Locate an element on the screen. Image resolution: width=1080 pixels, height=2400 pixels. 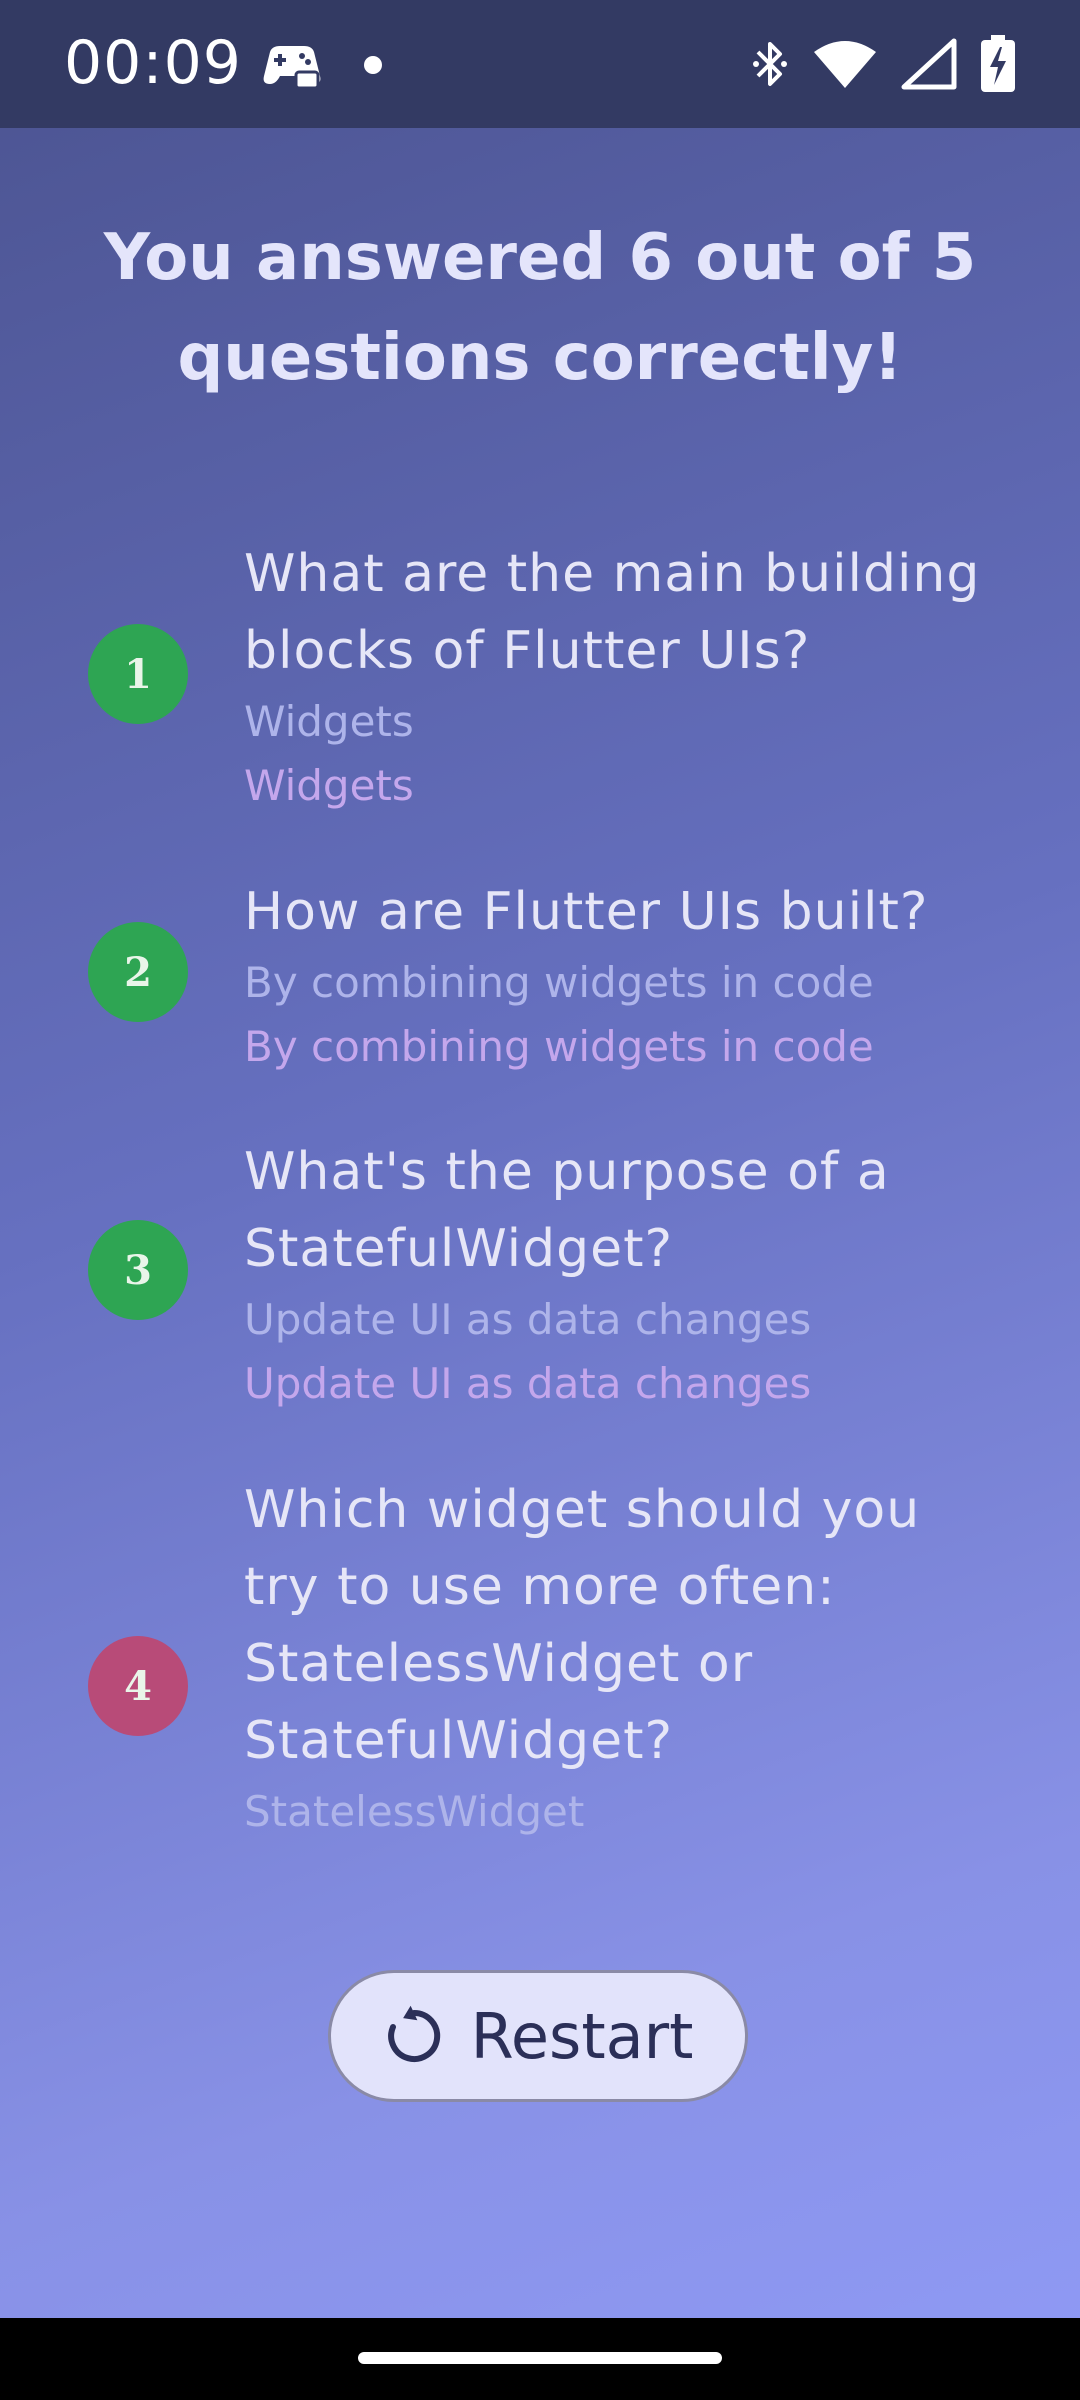
restart-button: Restart is located at coordinates (538, 2036).